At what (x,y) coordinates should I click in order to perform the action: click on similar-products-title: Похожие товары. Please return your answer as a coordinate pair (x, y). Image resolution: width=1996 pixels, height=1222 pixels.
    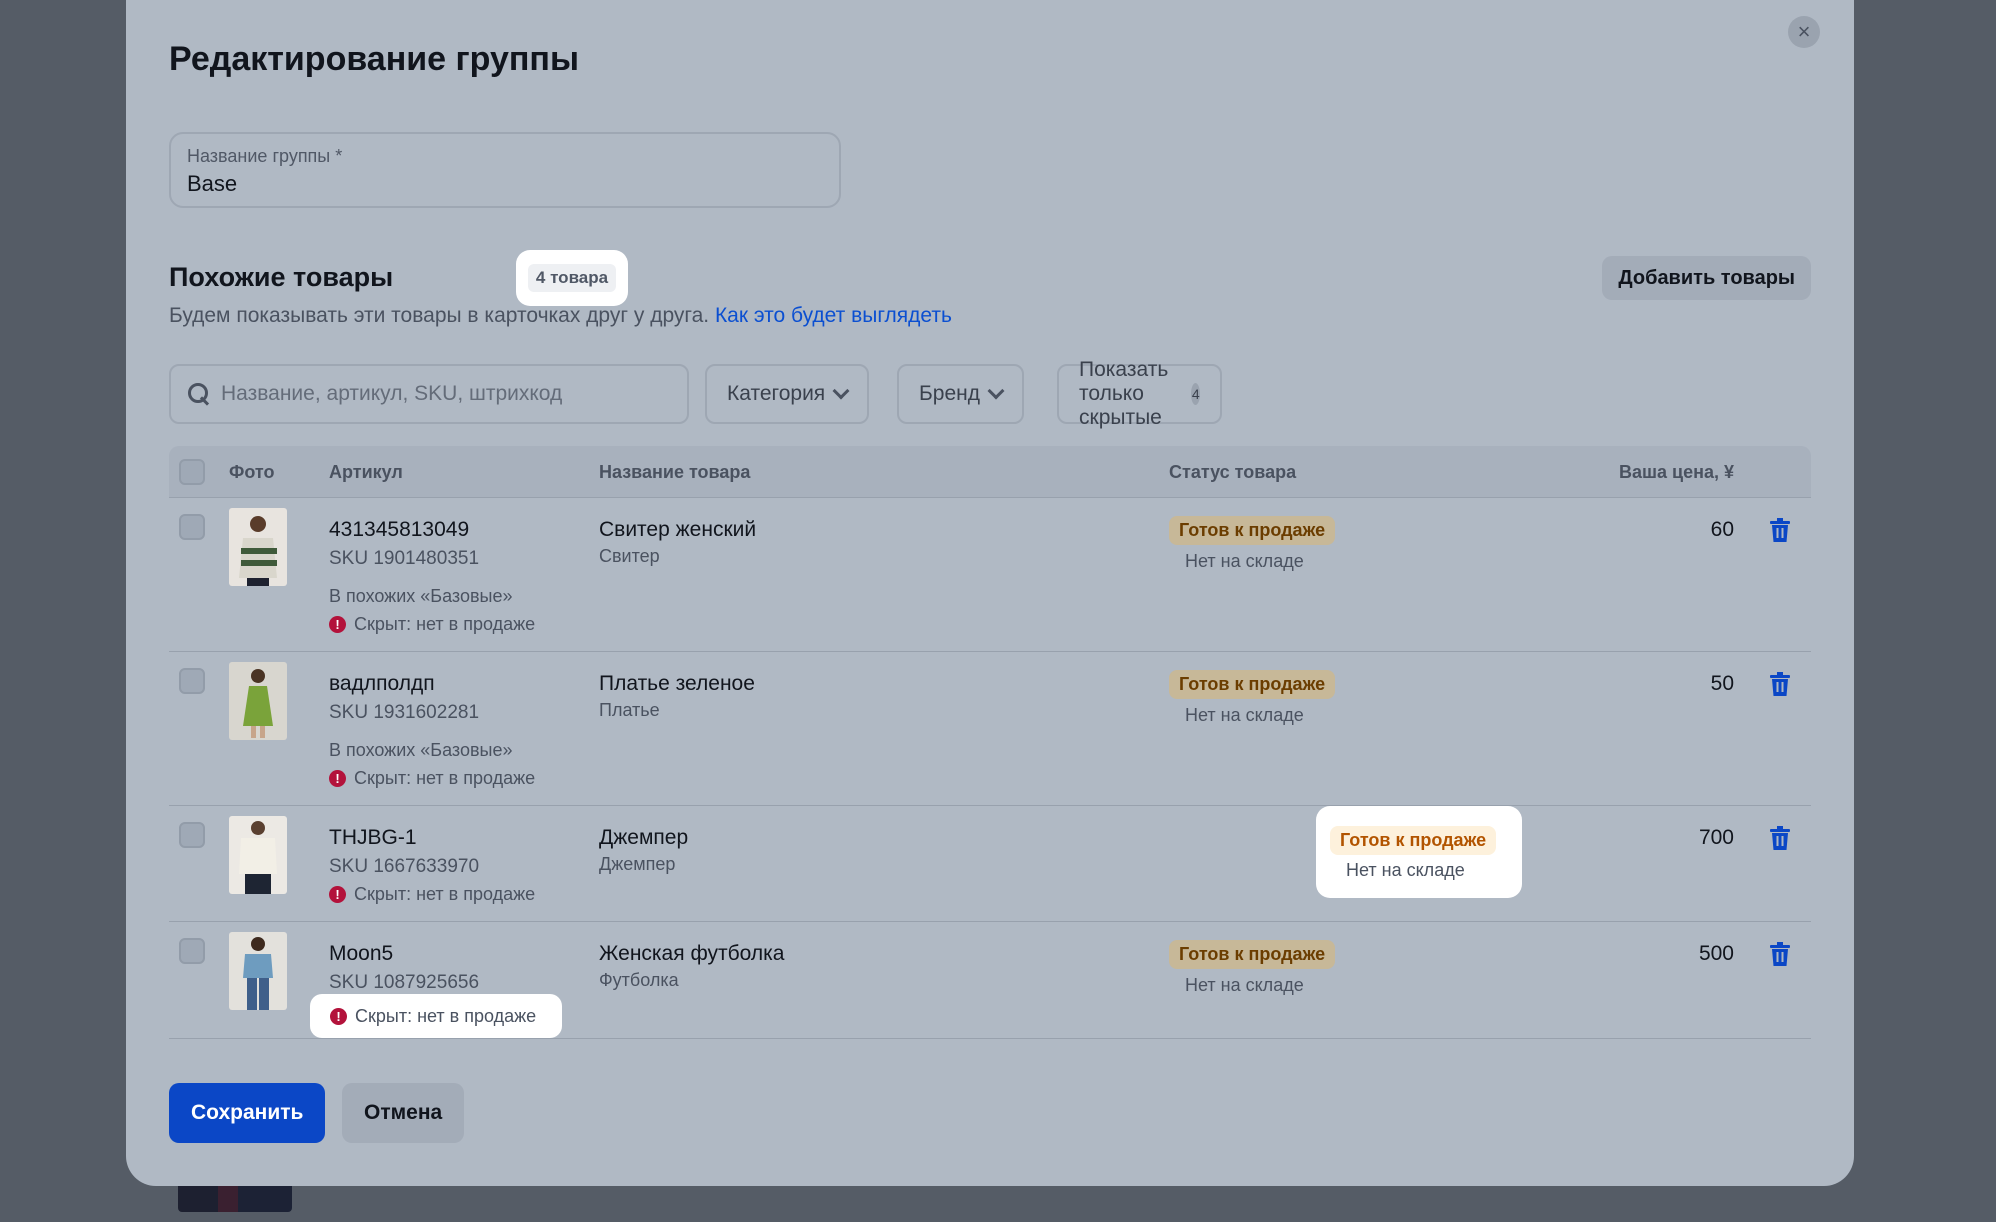
    Looking at the image, I should click on (281, 277).